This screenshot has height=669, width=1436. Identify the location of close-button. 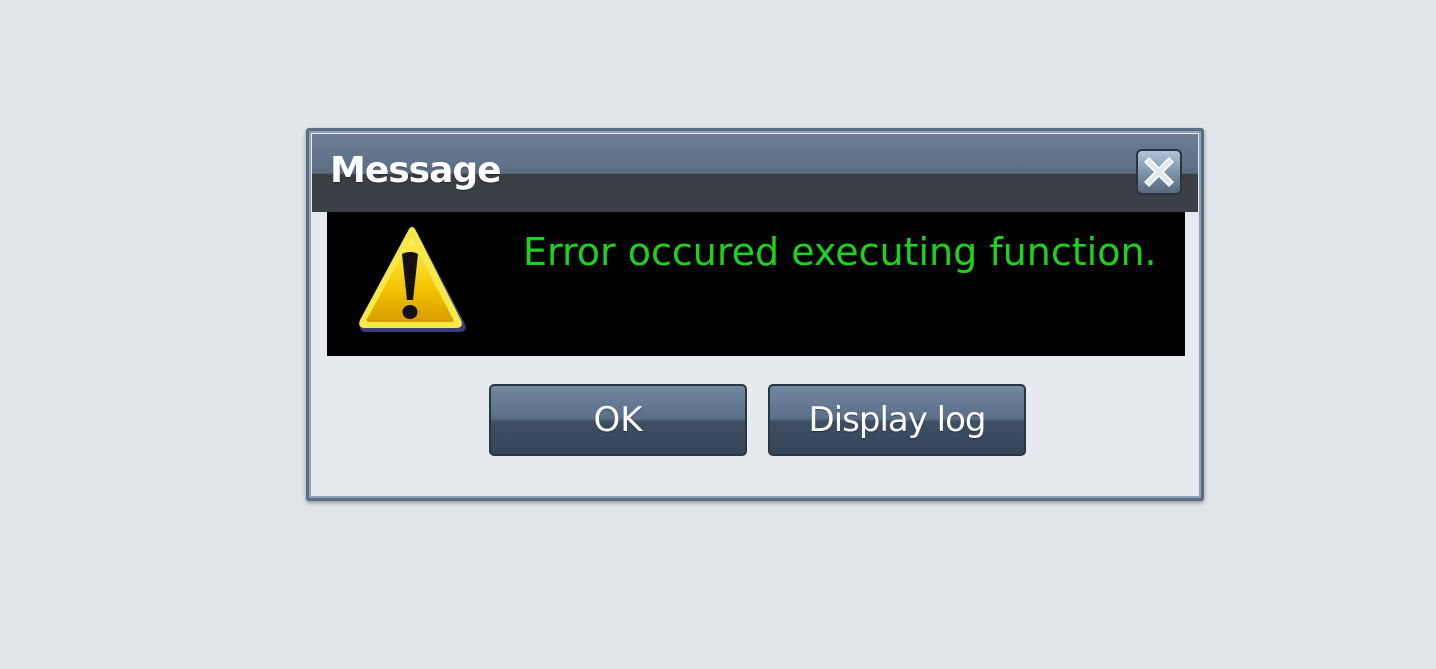
(1159, 172).